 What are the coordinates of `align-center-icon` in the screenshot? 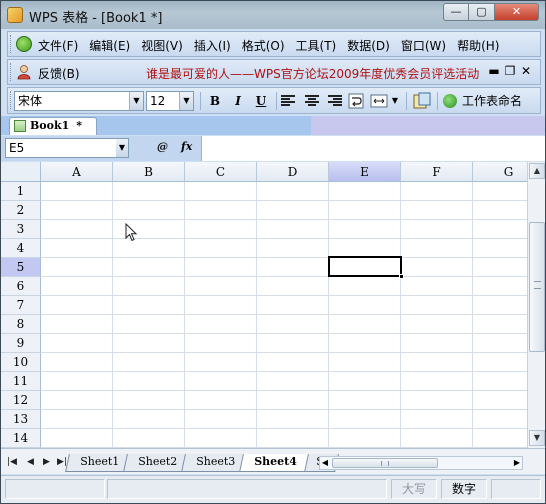 It's located at (312, 101).